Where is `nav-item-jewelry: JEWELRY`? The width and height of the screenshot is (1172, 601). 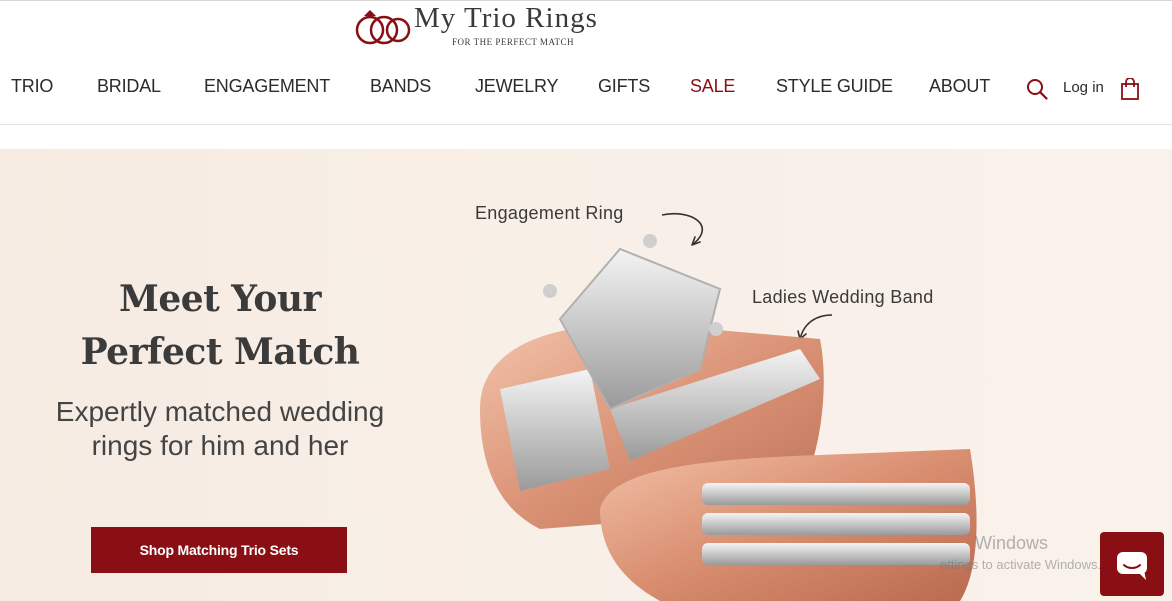
nav-item-jewelry: JEWELRY is located at coordinates (516, 86).